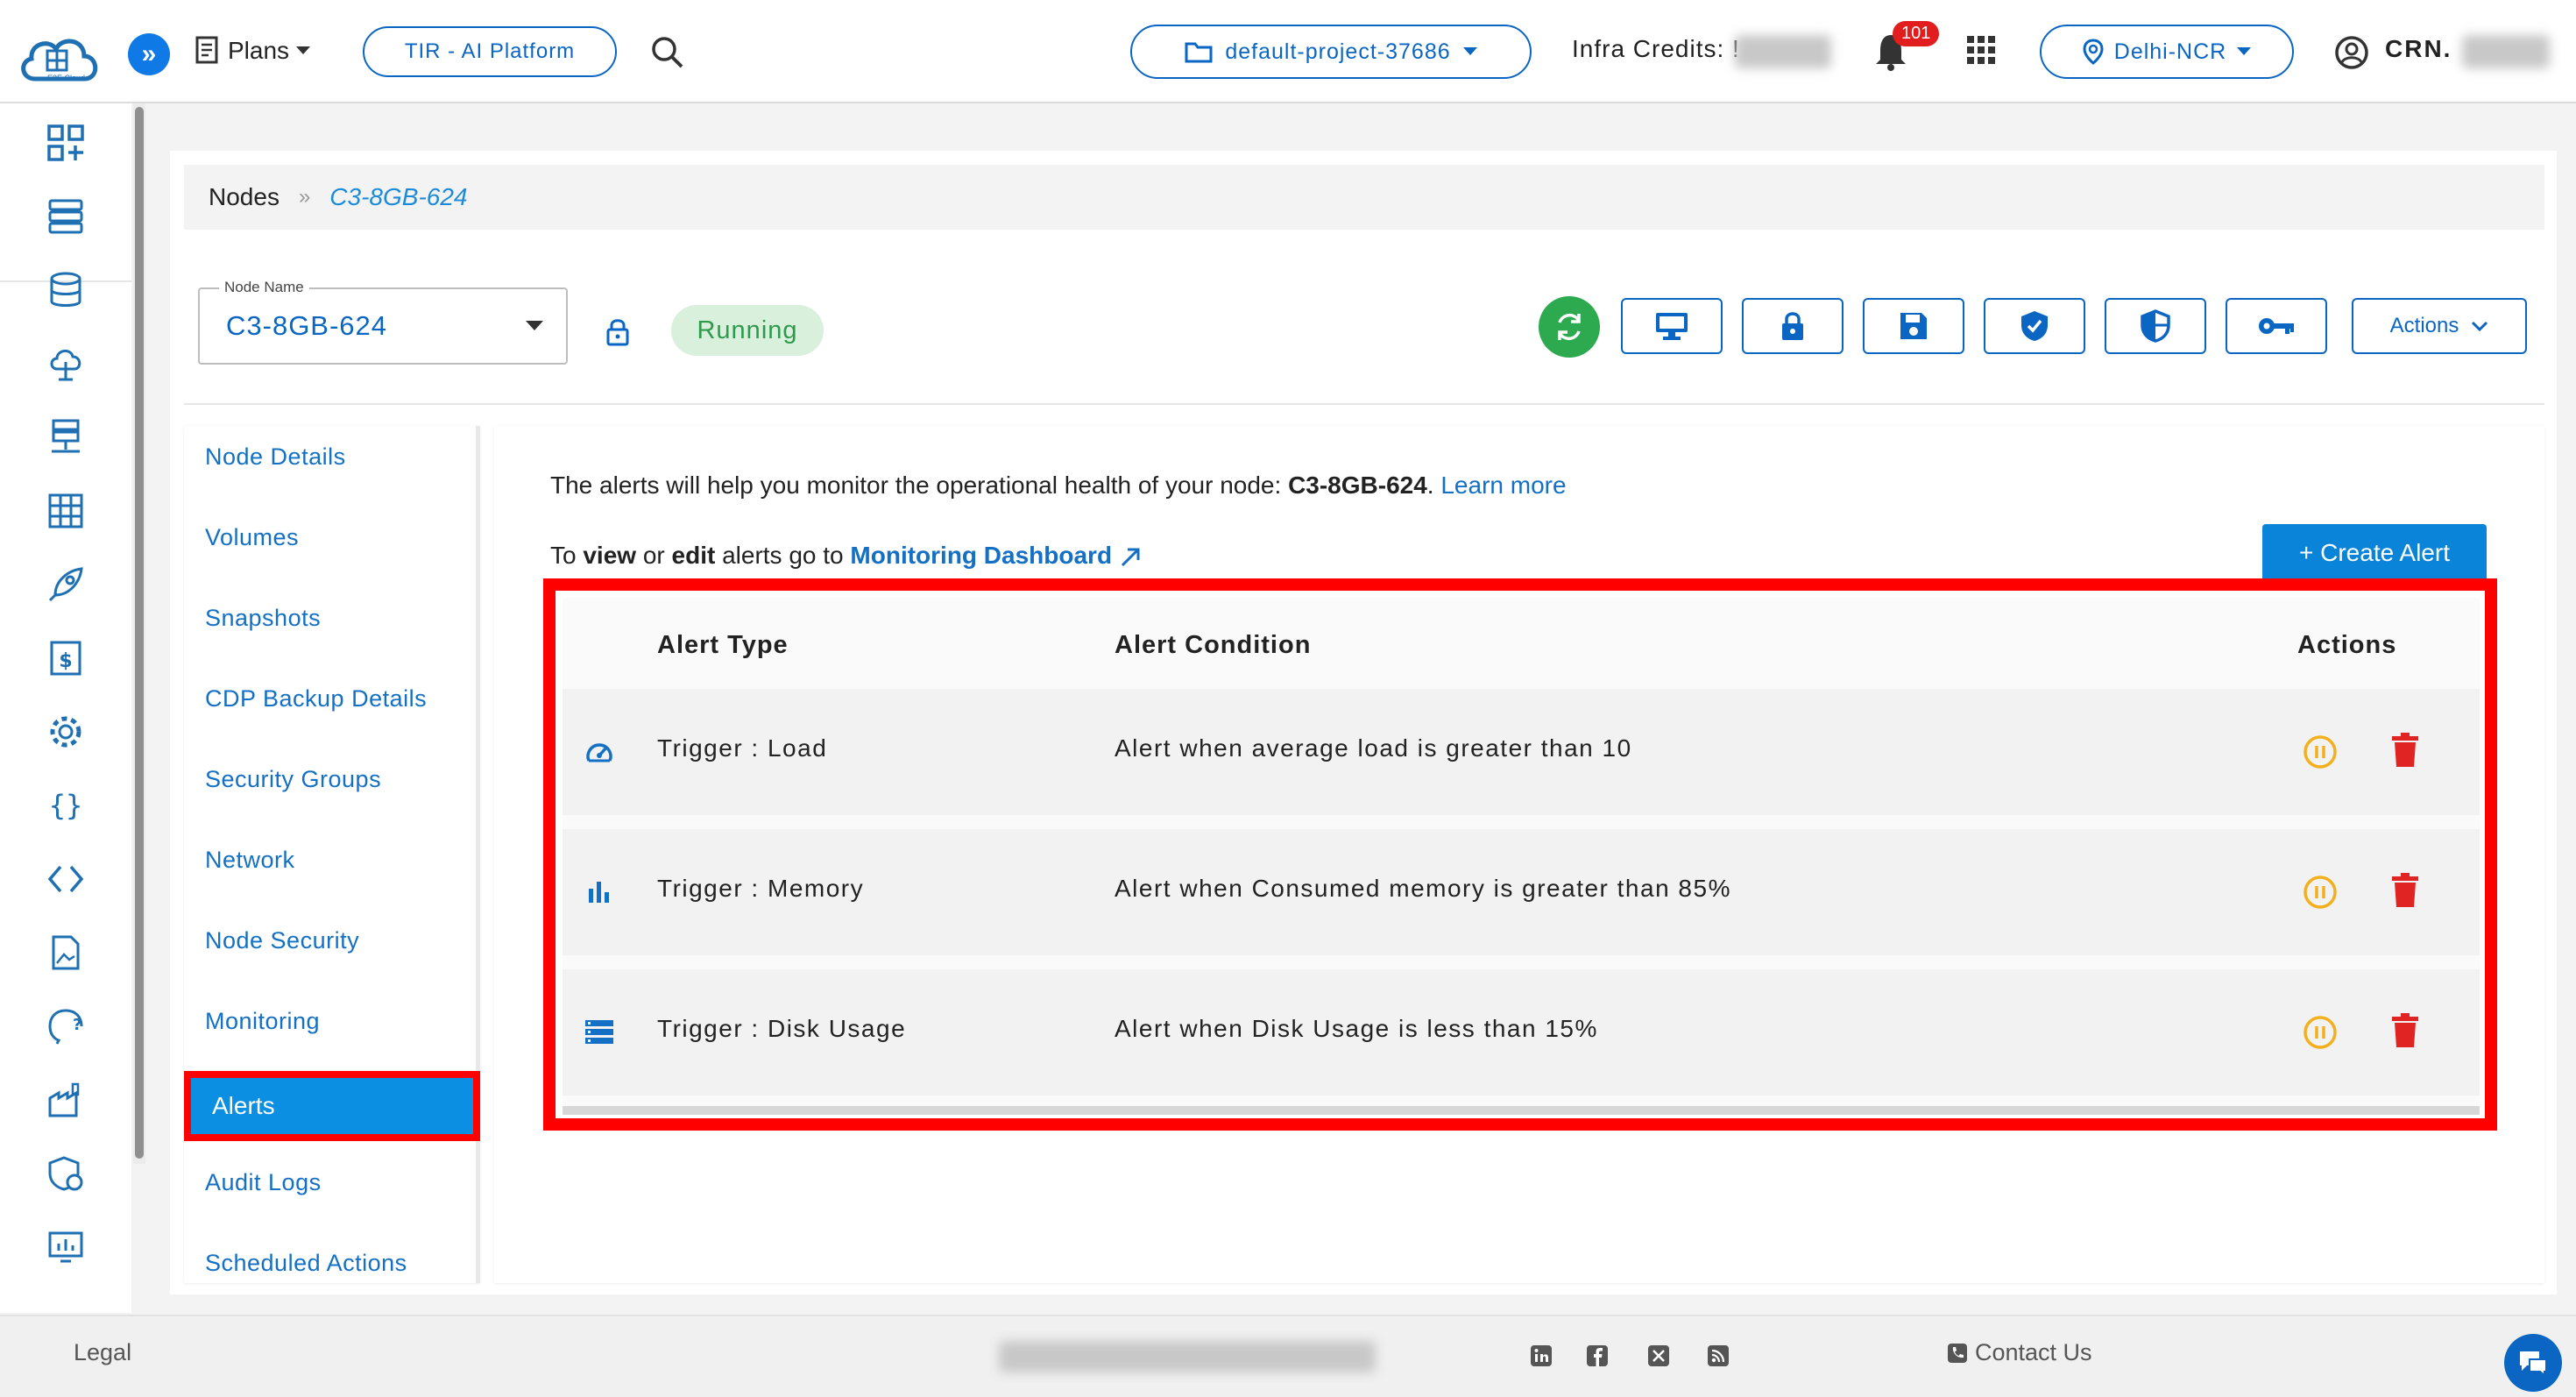 This screenshot has width=2576, height=1397. Describe the element at coordinates (102, 1353) in the screenshot. I see `legal-link: Legal` at that location.